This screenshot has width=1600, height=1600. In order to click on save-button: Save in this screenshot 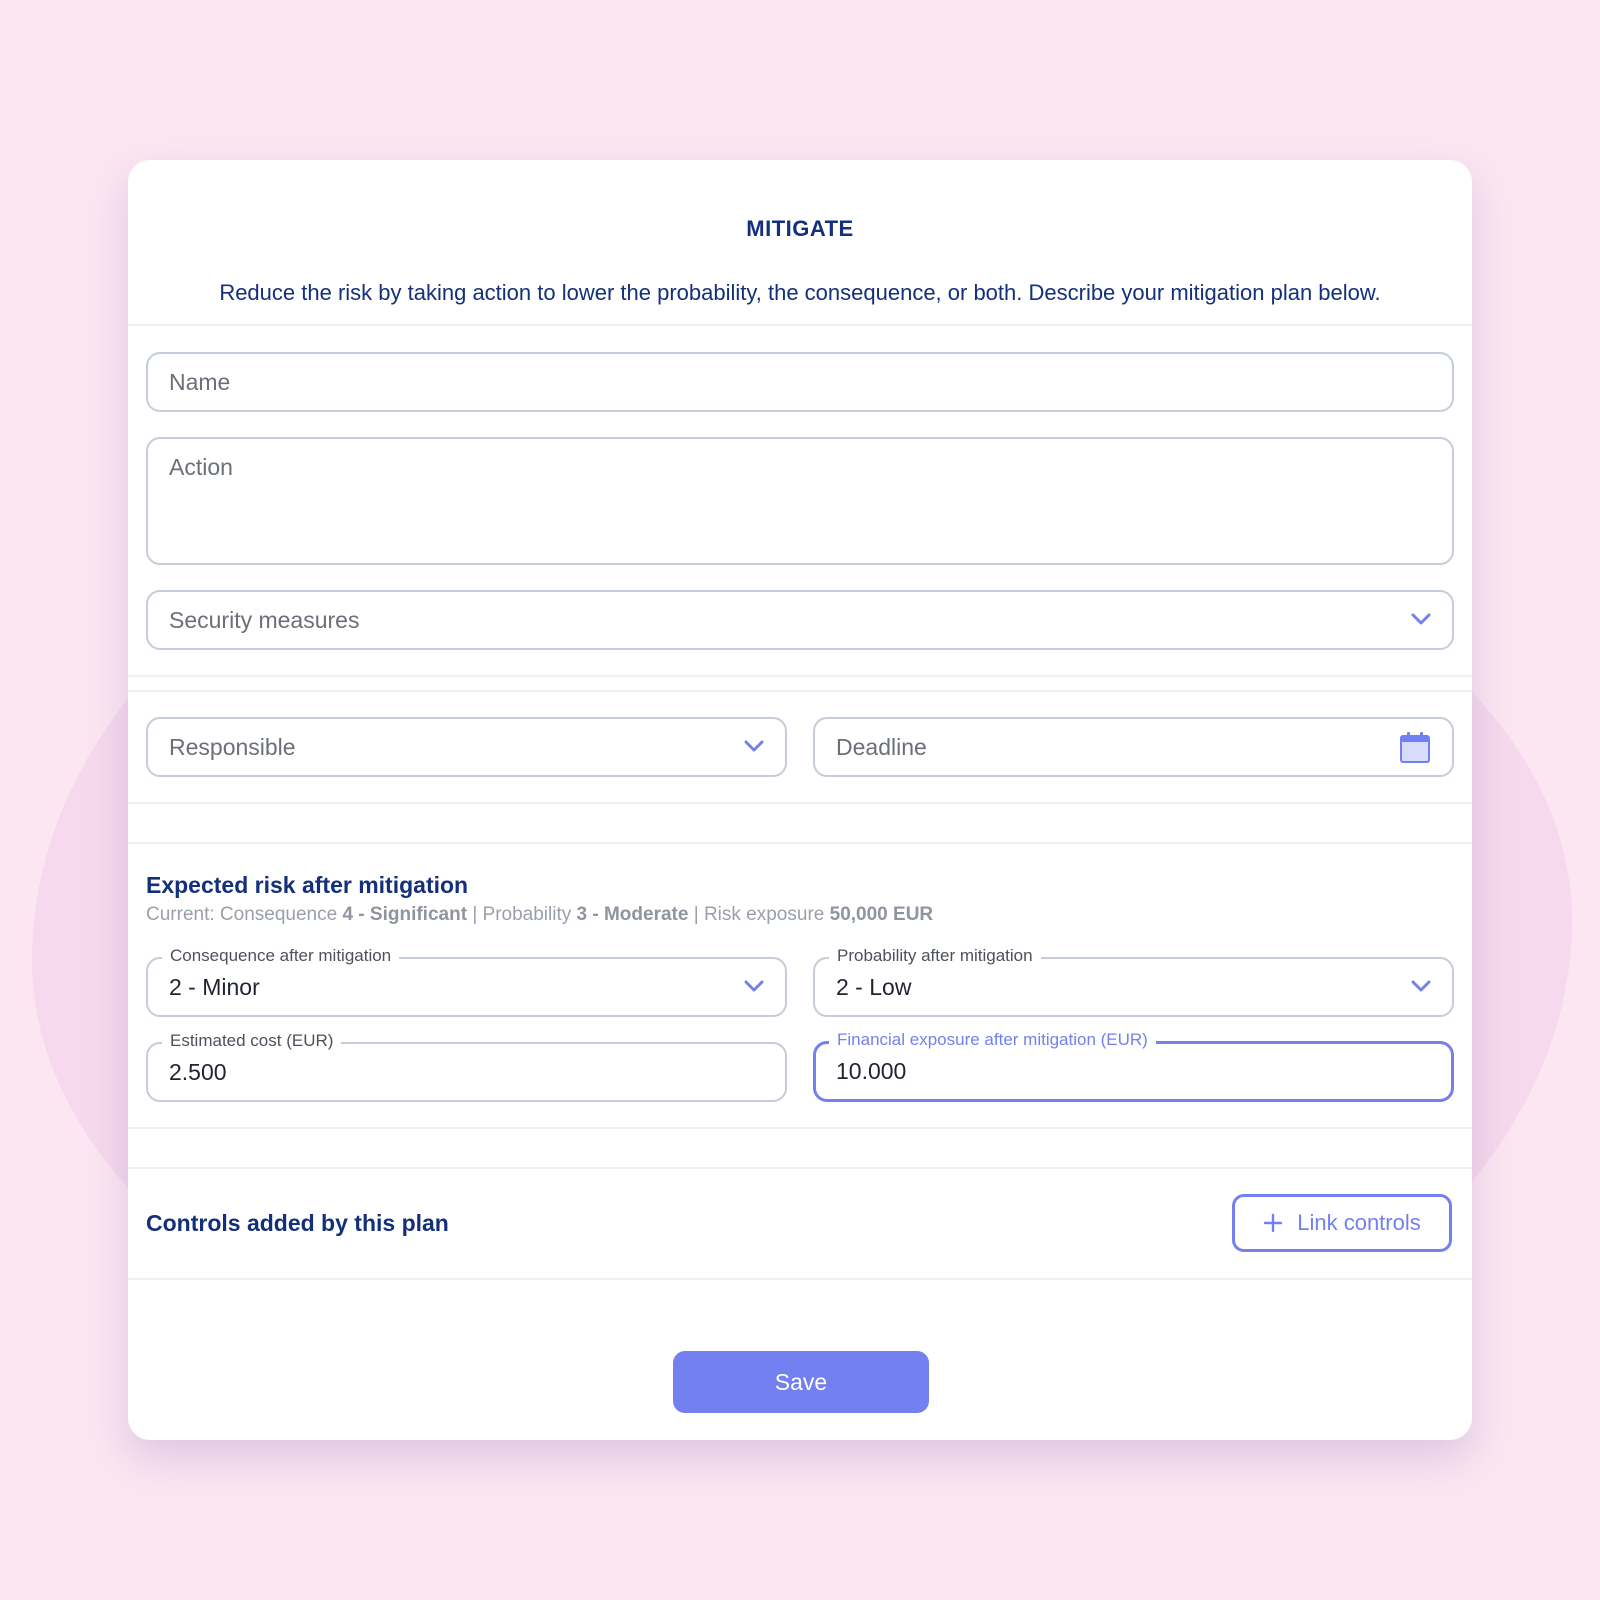, I will do `click(801, 1382)`.